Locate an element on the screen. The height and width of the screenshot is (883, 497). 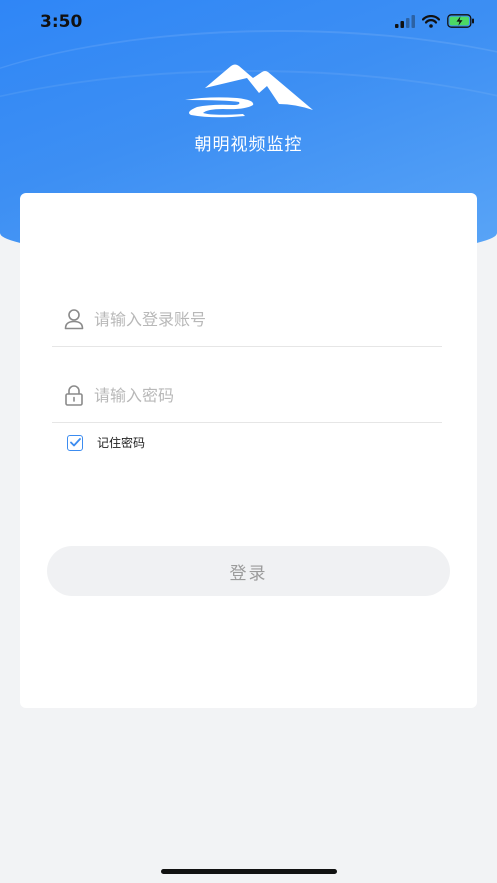
user-icon is located at coordinates (74, 319).